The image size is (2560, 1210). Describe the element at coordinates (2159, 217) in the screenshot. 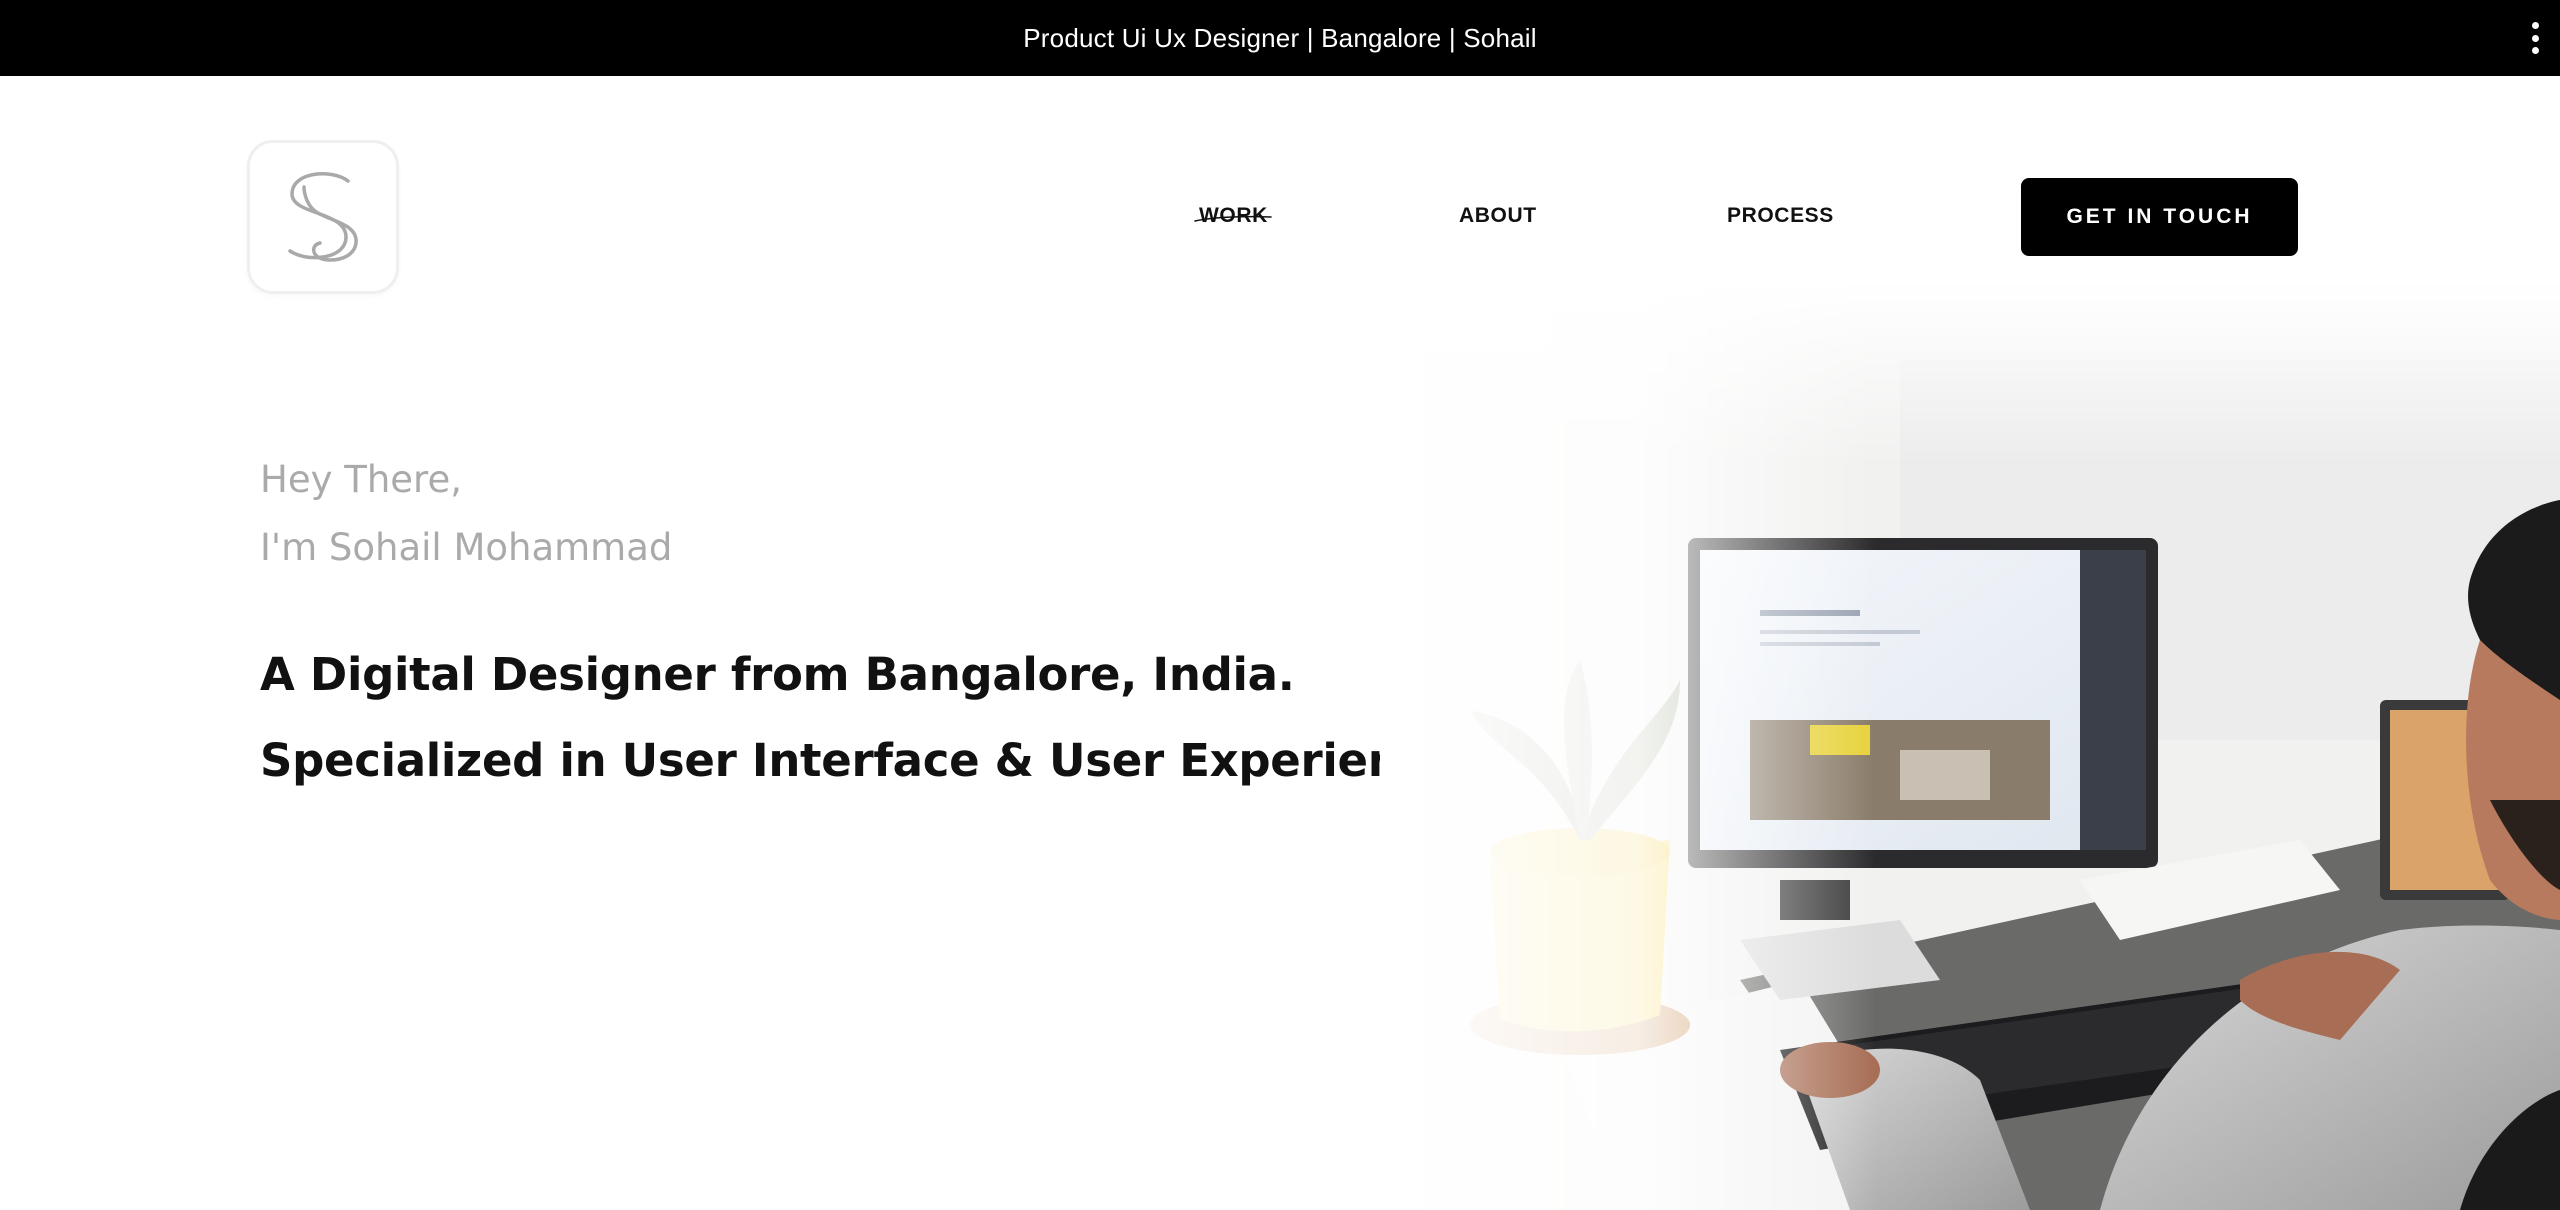

I see `get-in-touch-button: GET IN TOUCH` at that location.